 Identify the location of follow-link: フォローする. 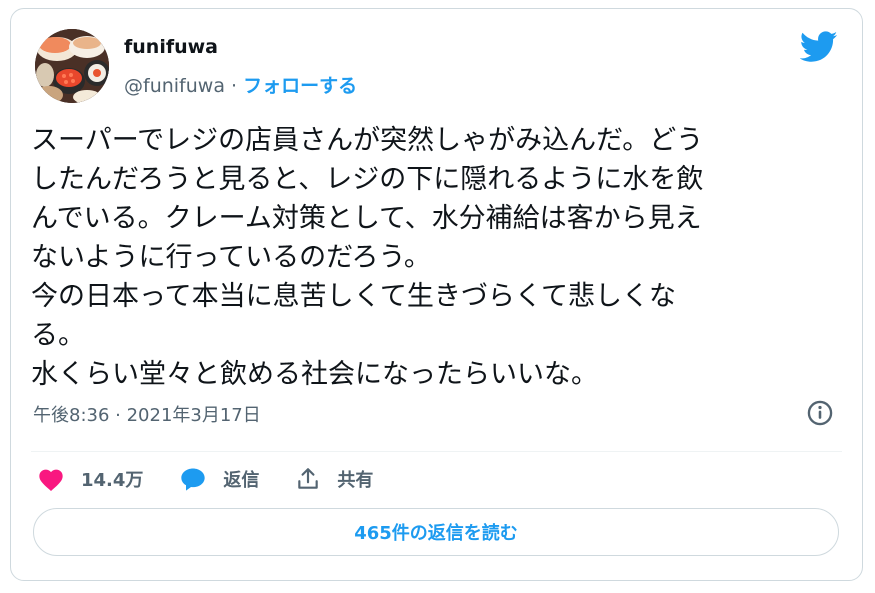
(300, 86).